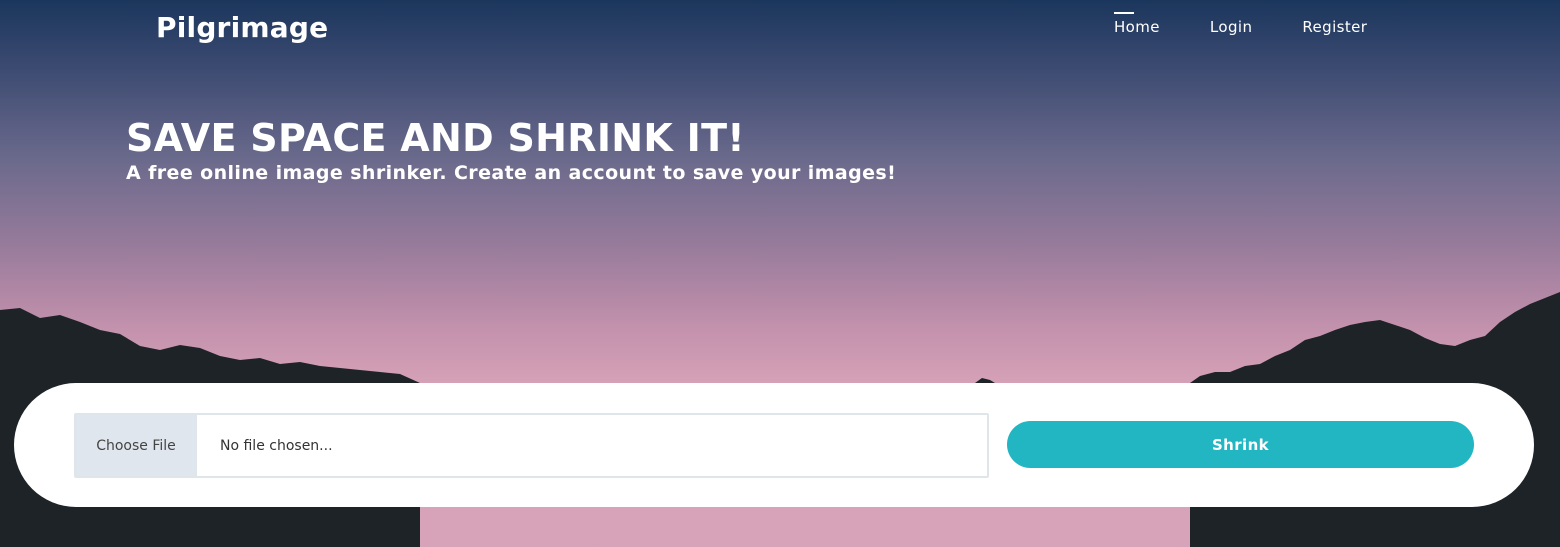  I want to click on nav-home: Home, so click(1137, 24).